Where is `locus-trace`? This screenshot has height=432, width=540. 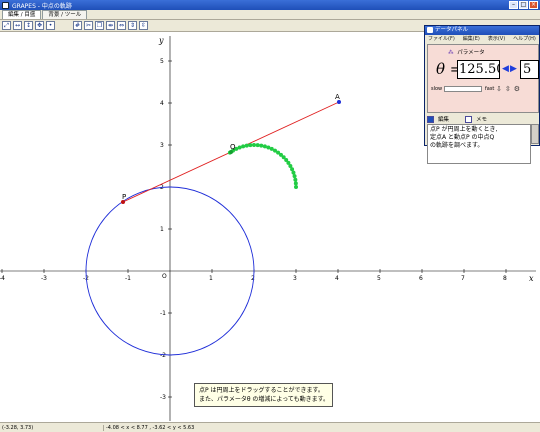
locus-trace is located at coordinates (262, 166).